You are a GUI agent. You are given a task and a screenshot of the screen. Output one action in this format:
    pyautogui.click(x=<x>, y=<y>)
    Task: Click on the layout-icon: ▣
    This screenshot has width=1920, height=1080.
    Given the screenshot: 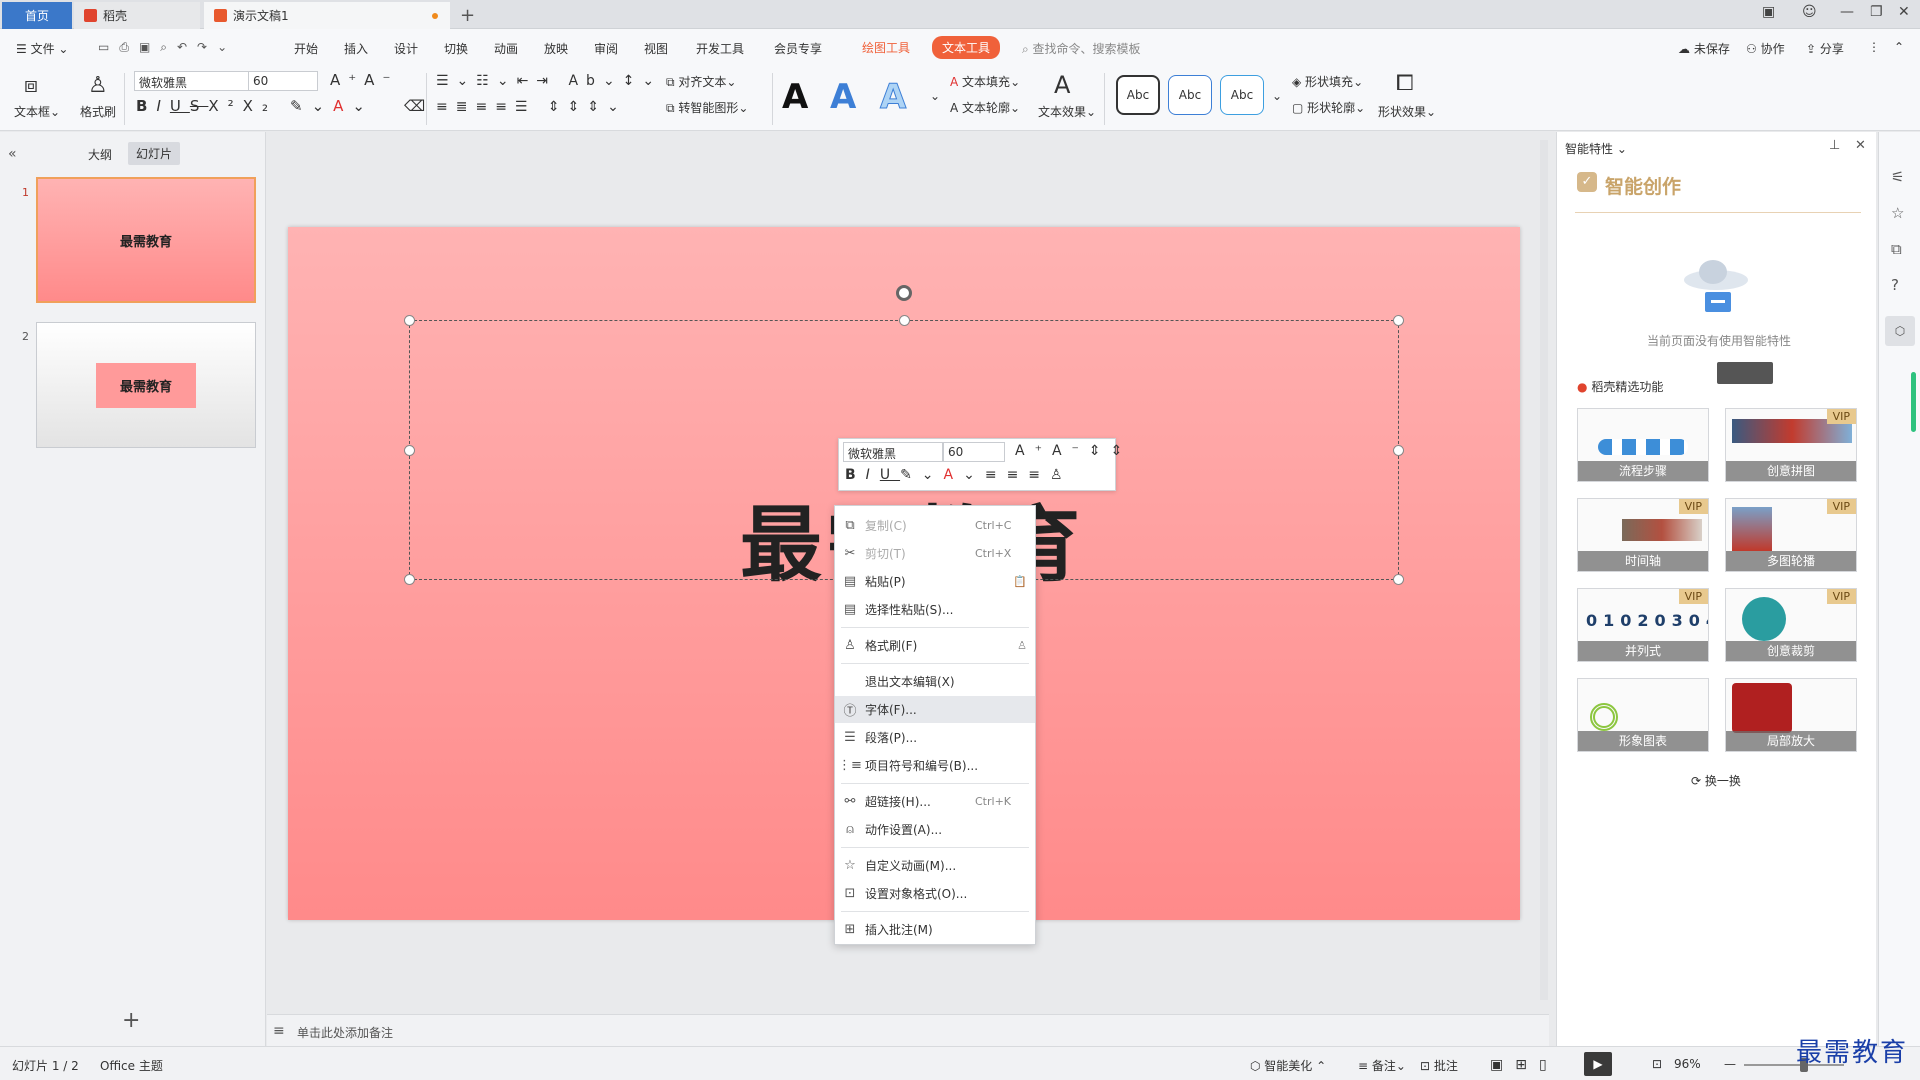 What is the action you would take?
    pyautogui.click(x=1768, y=12)
    